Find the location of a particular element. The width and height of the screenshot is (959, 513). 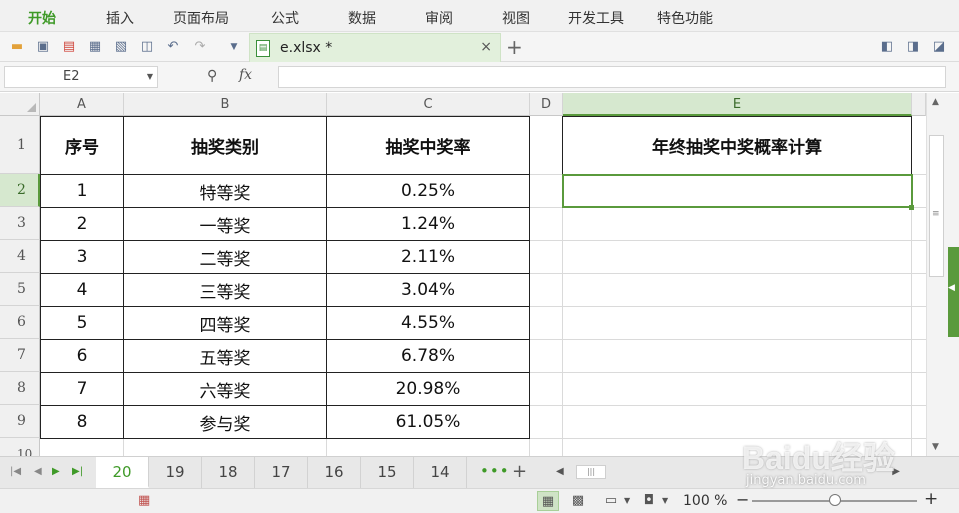

cell-b5: 三等奖 is located at coordinates (225, 290).